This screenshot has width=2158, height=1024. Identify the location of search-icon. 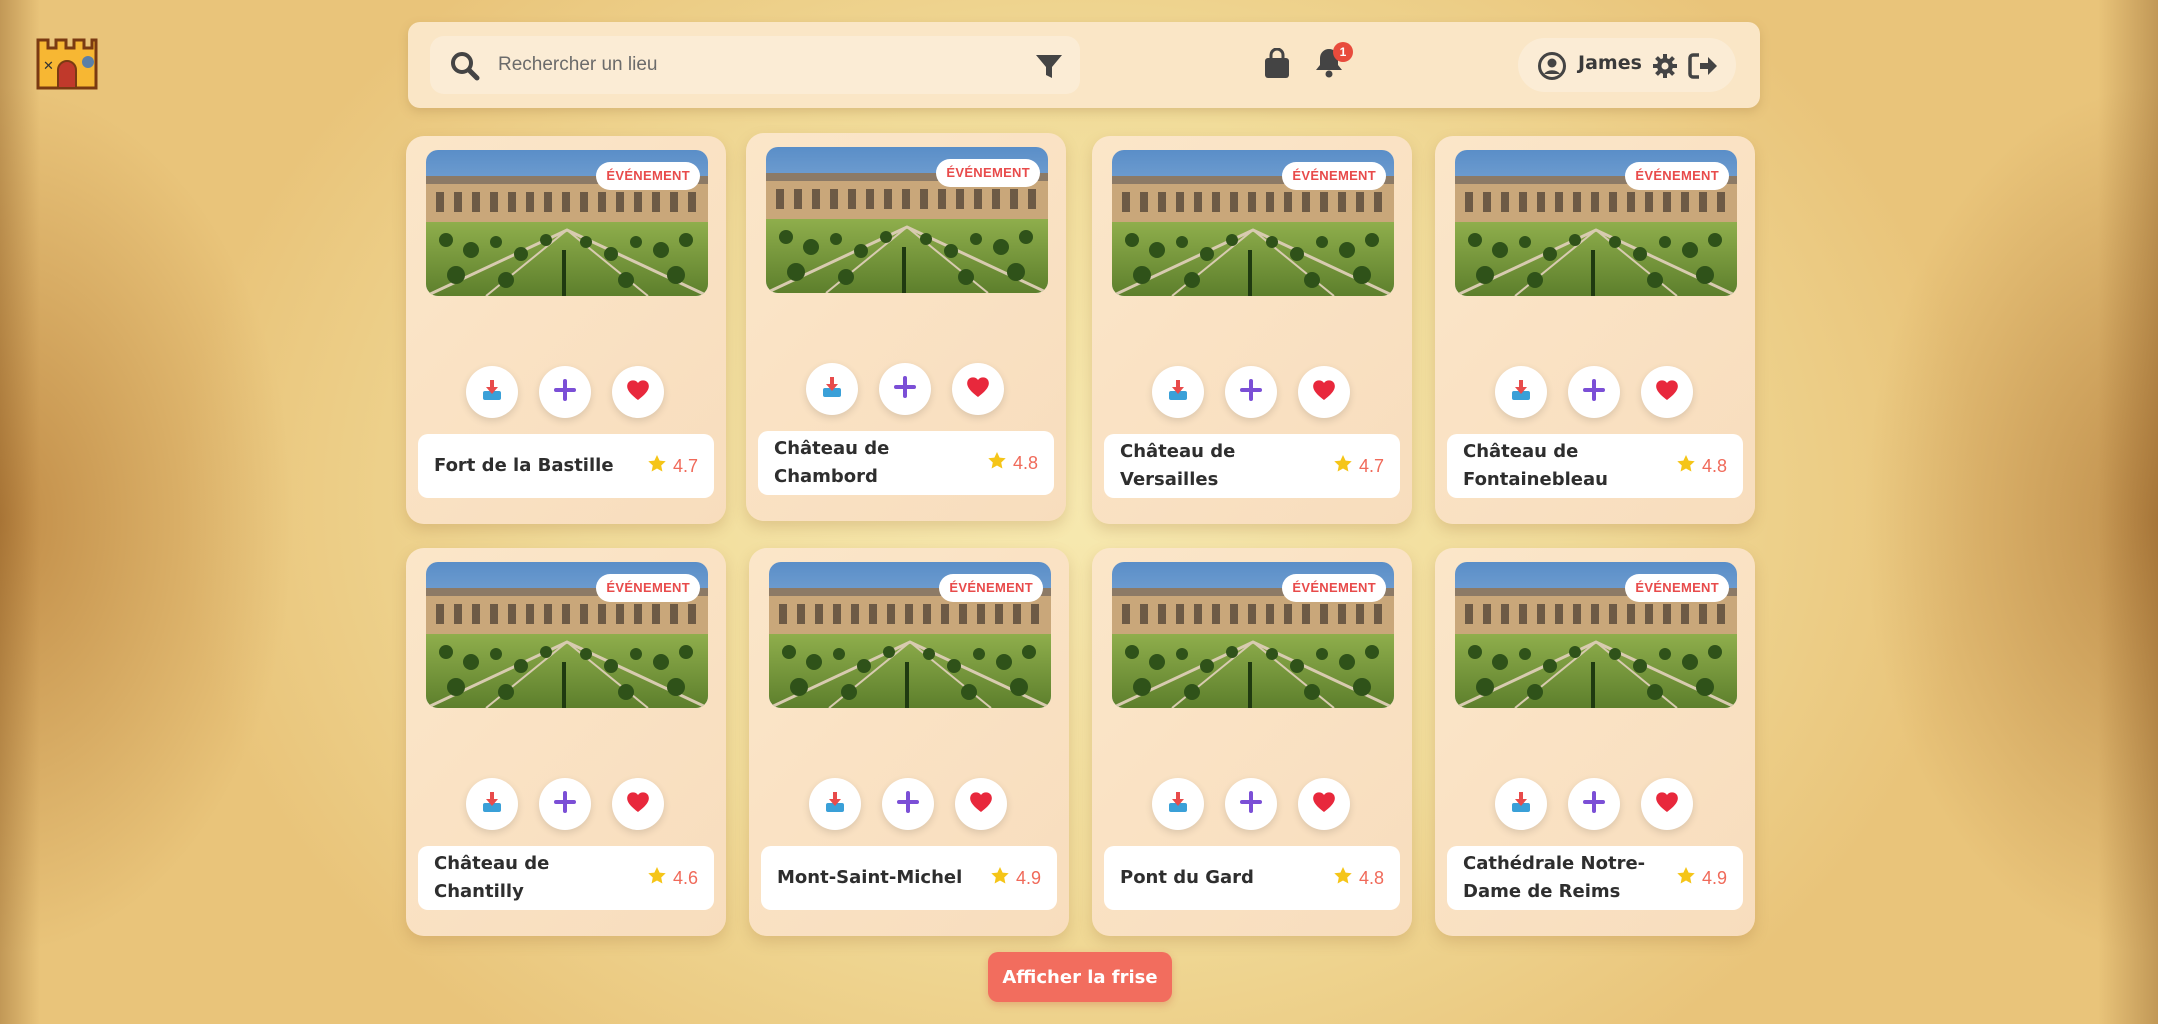
(465, 66).